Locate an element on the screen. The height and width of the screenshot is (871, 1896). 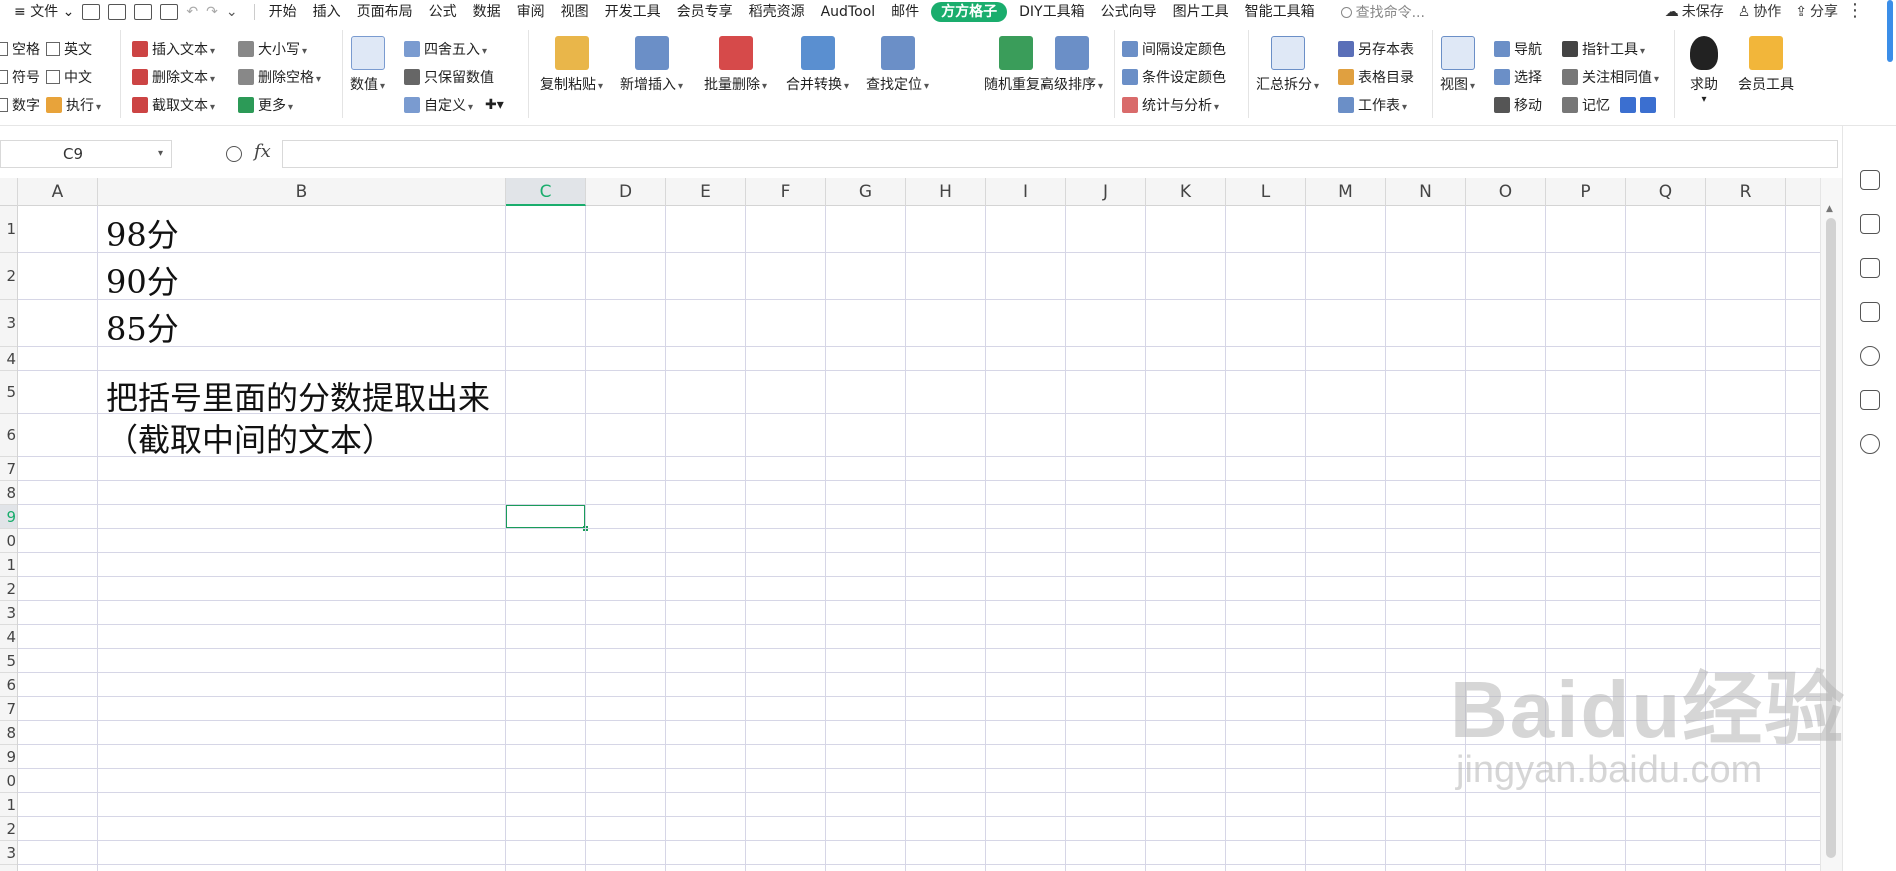
ribbon-big-button-1: 新增插入 is located at coordinates (651, 65).